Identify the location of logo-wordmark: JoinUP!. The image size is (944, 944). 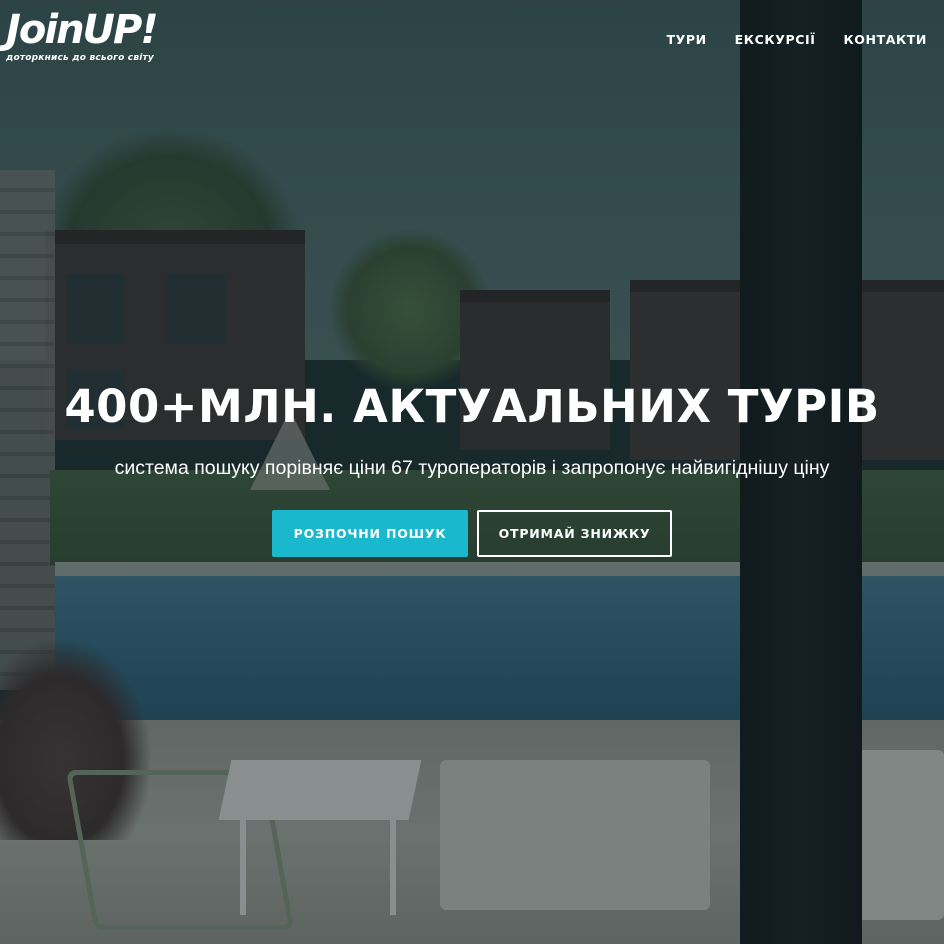
(82, 30).